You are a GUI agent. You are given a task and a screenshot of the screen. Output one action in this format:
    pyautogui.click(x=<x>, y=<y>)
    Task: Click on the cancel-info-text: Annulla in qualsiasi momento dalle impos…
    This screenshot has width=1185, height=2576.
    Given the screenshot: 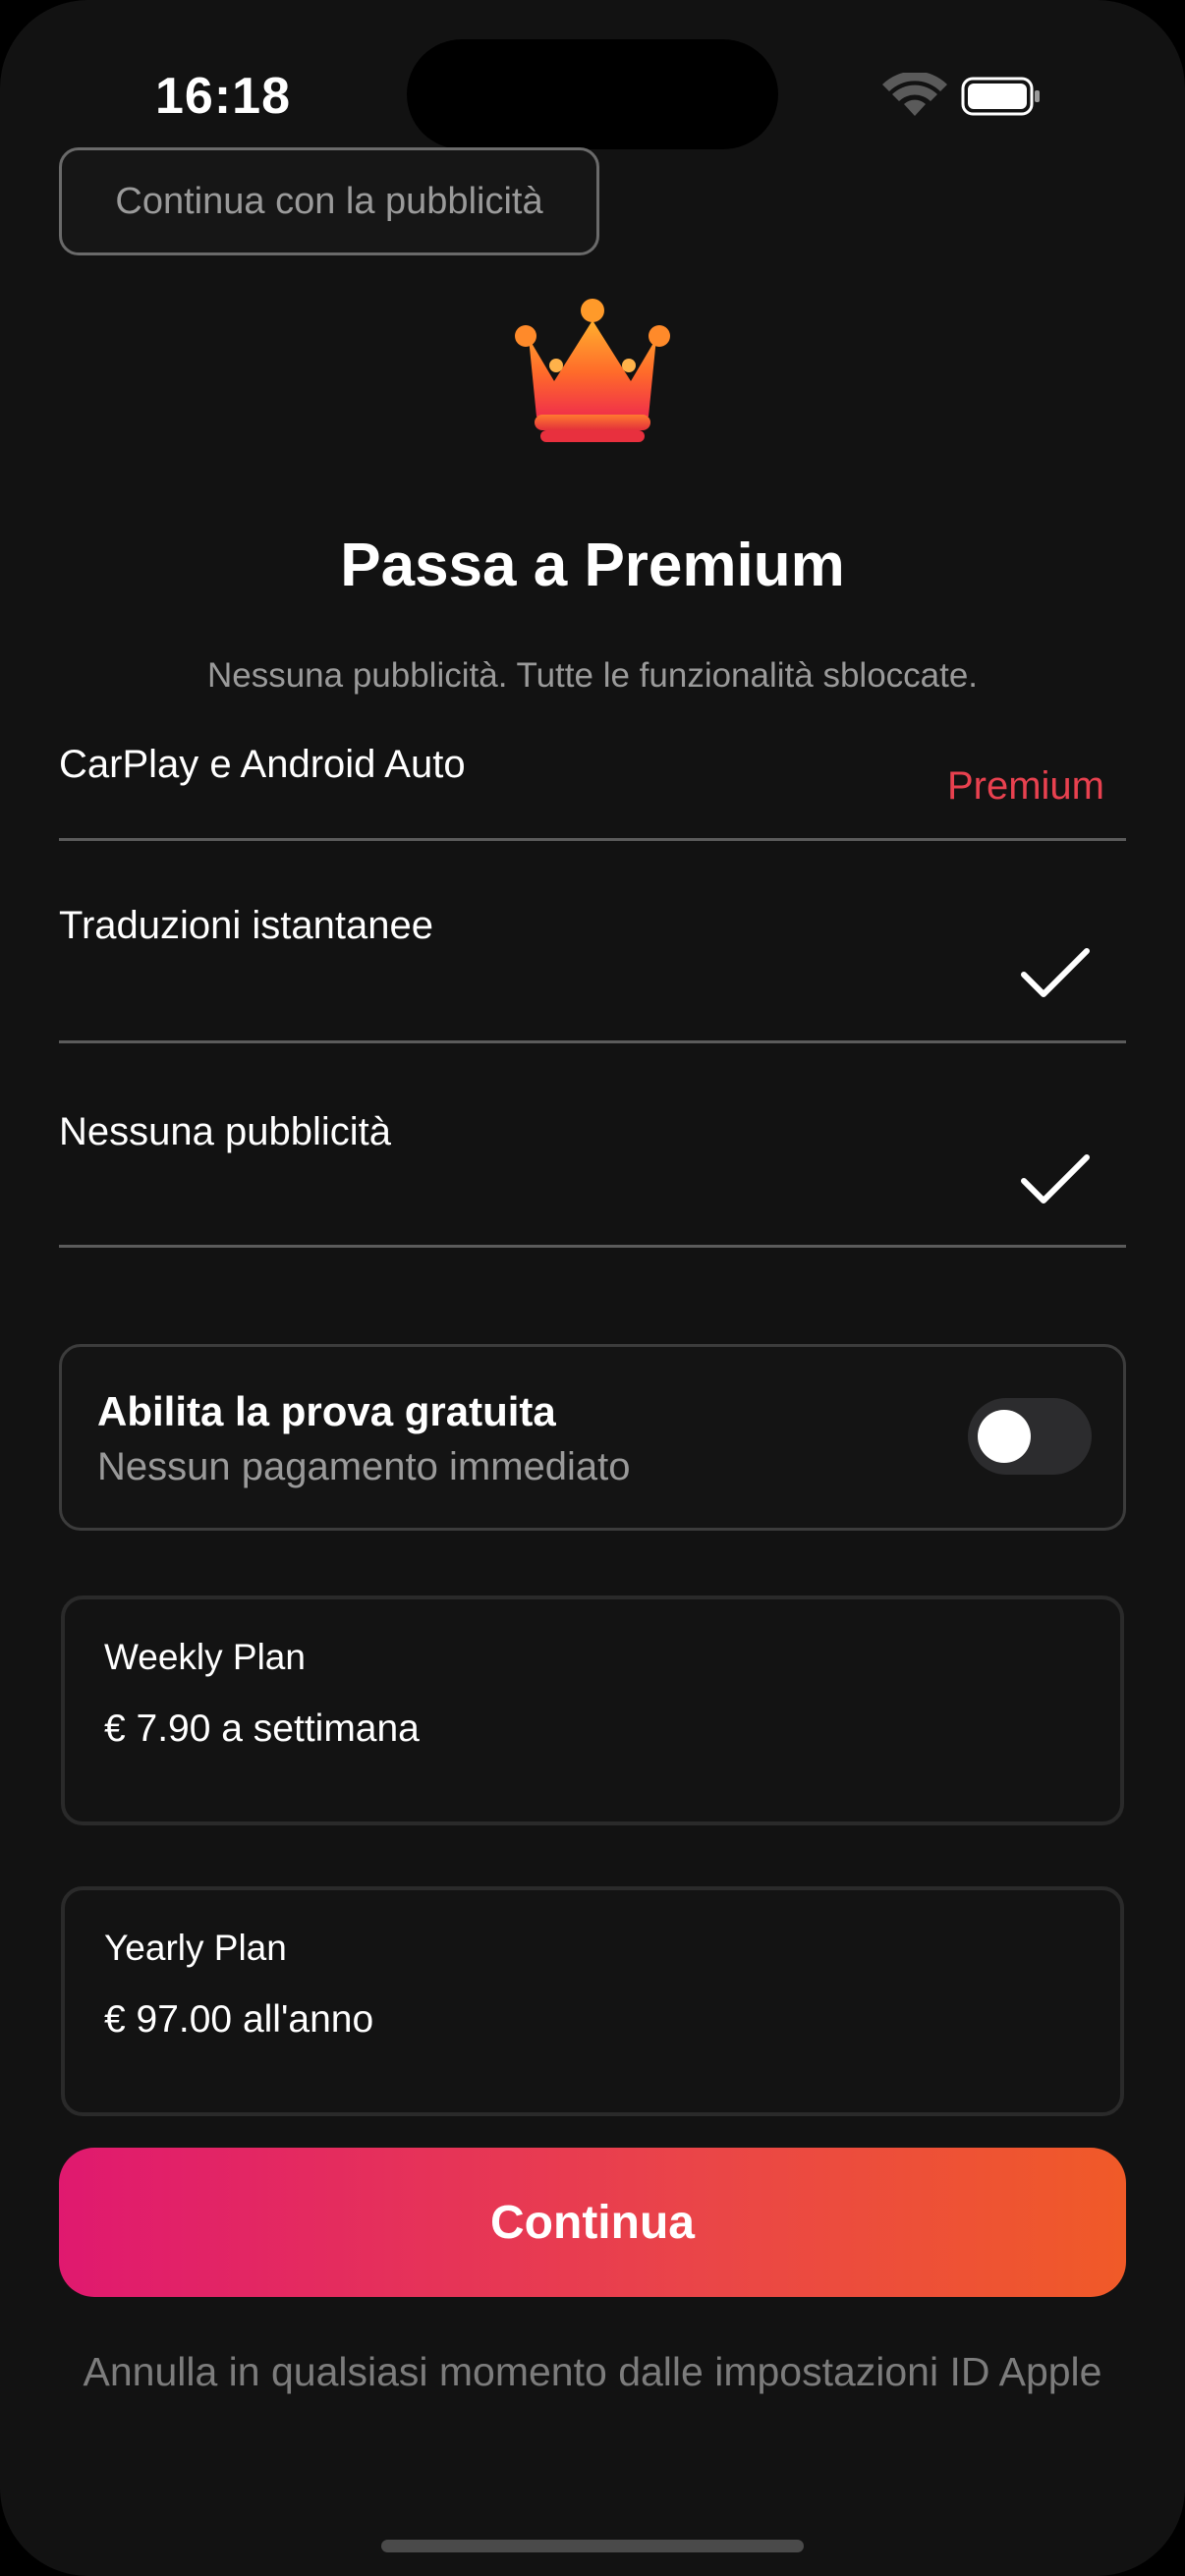 What is the action you would take?
    pyautogui.click(x=592, y=2371)
    